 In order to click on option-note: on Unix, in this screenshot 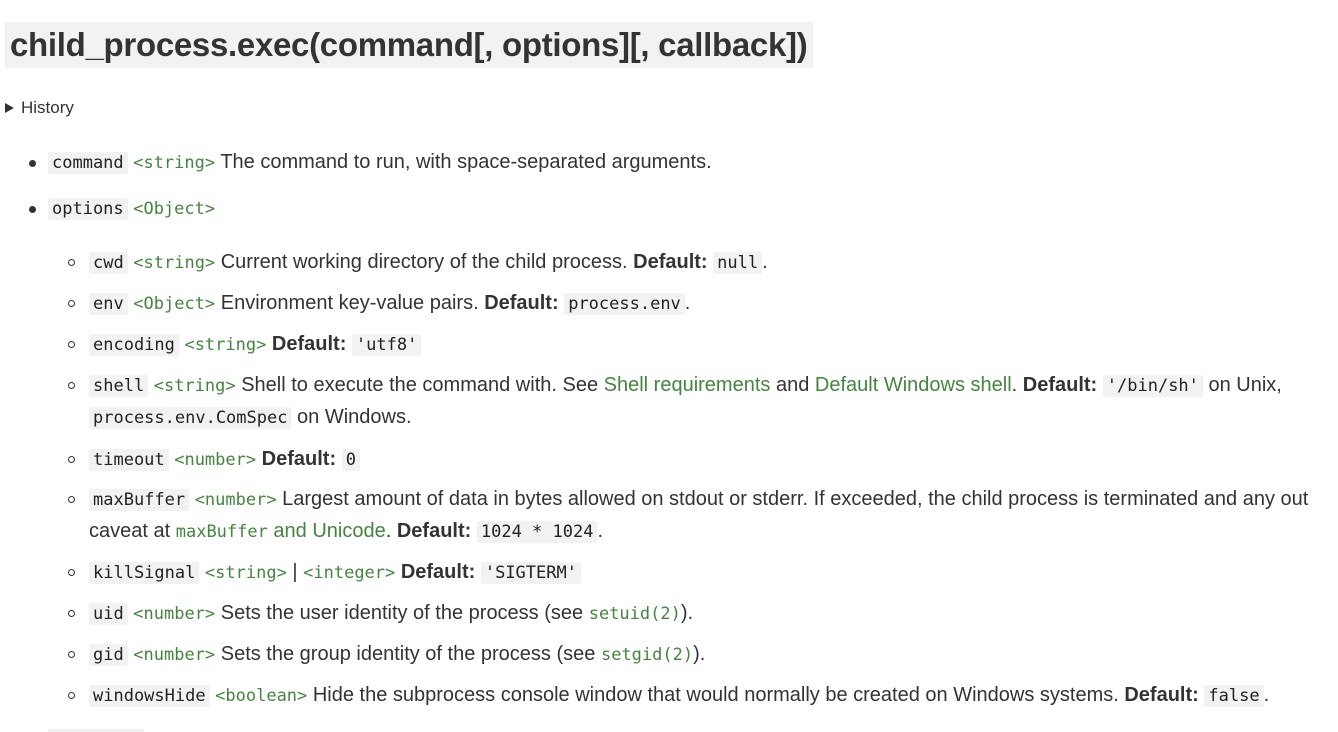, I will do `click(1245, 385)`.